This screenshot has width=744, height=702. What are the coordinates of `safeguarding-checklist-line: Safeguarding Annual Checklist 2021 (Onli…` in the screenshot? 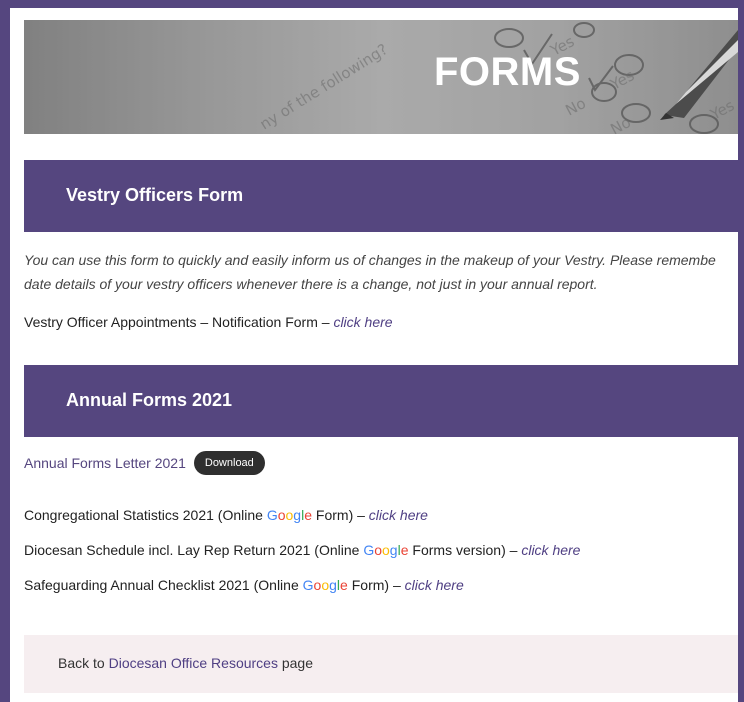 It's located at (244, 585).